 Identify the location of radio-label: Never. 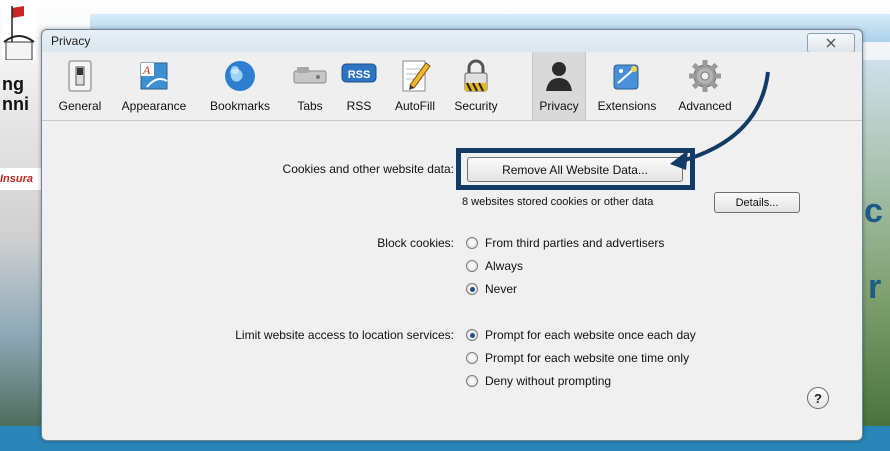
(501, 289).